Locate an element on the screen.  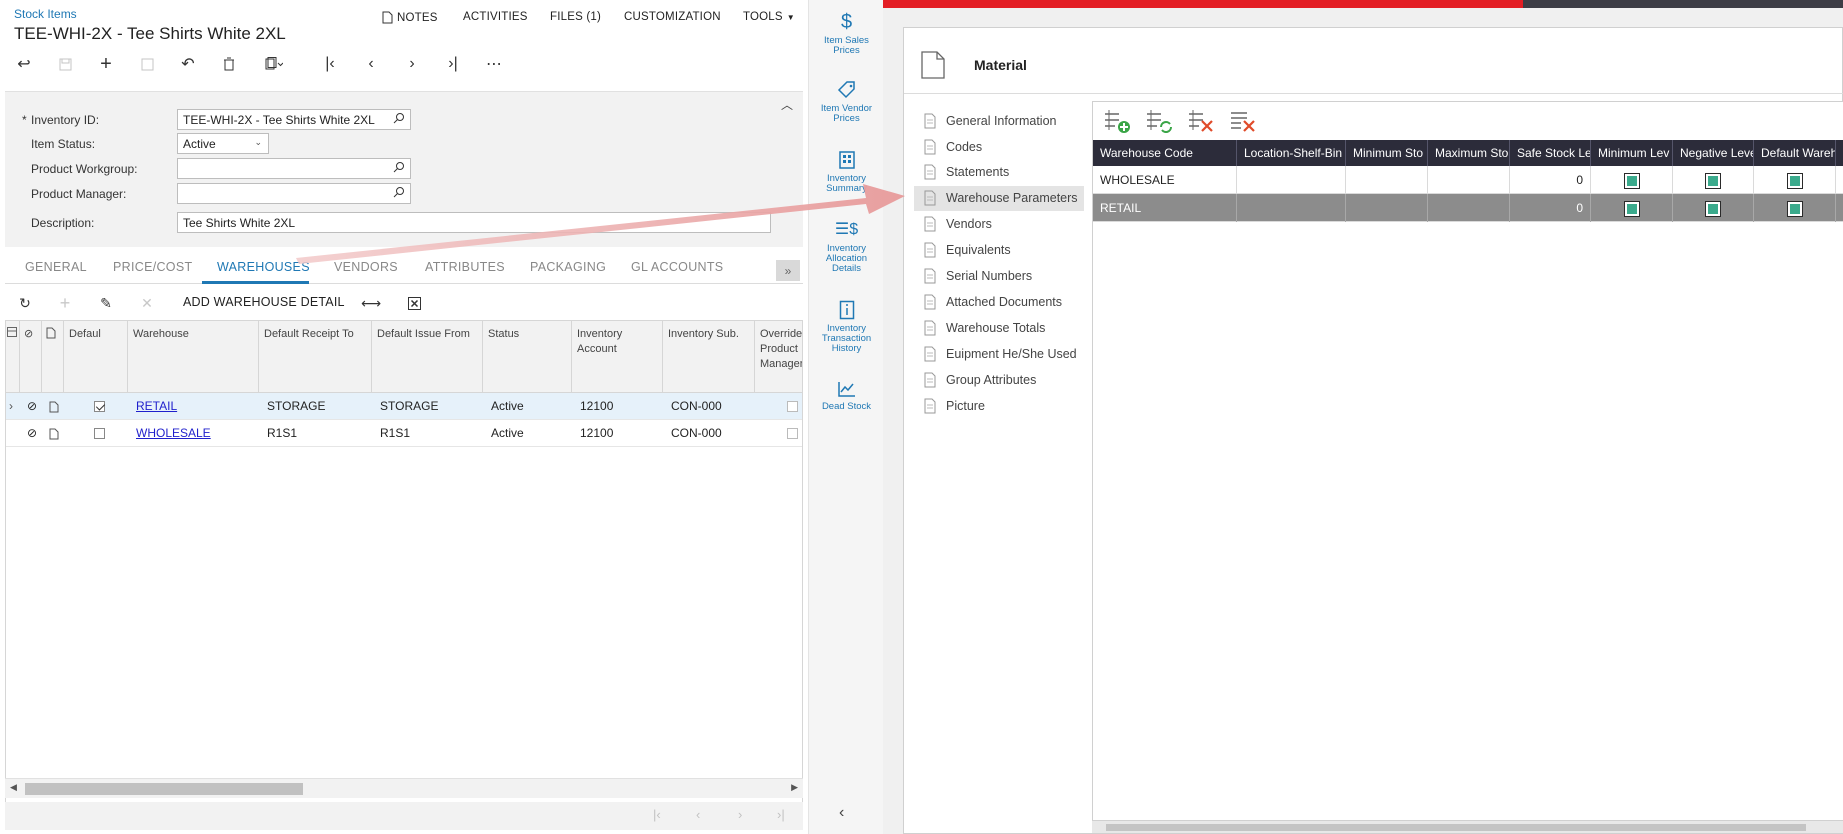
warehouse-header: Warehouse is located at coordinates (193, 357).